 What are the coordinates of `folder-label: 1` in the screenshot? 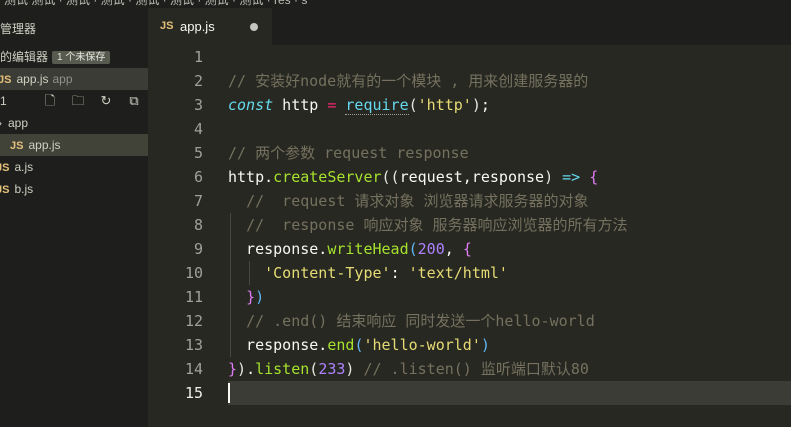 It's located at (3, 101).